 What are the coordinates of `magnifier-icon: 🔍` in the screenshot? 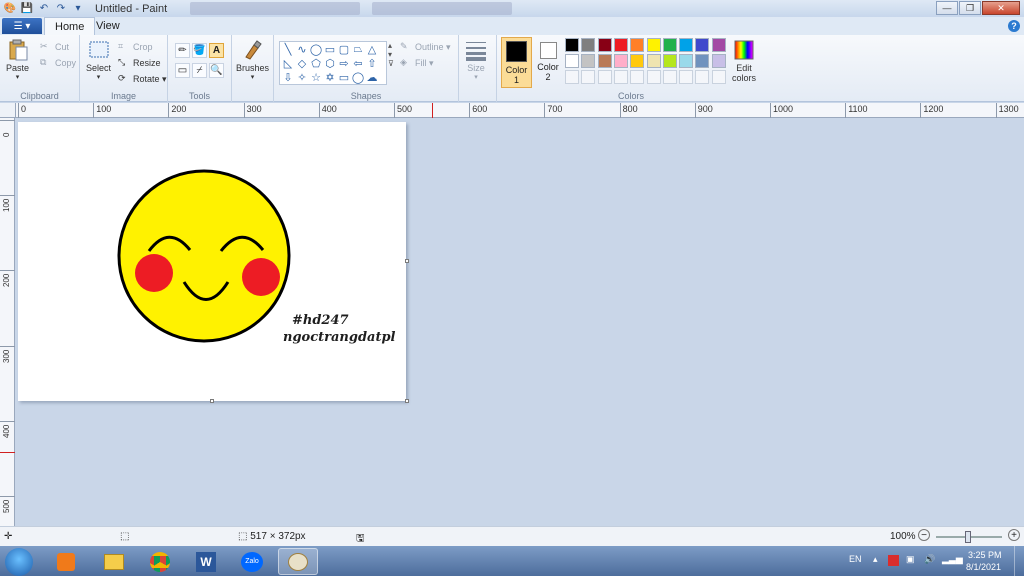 It's located at (216, 70).